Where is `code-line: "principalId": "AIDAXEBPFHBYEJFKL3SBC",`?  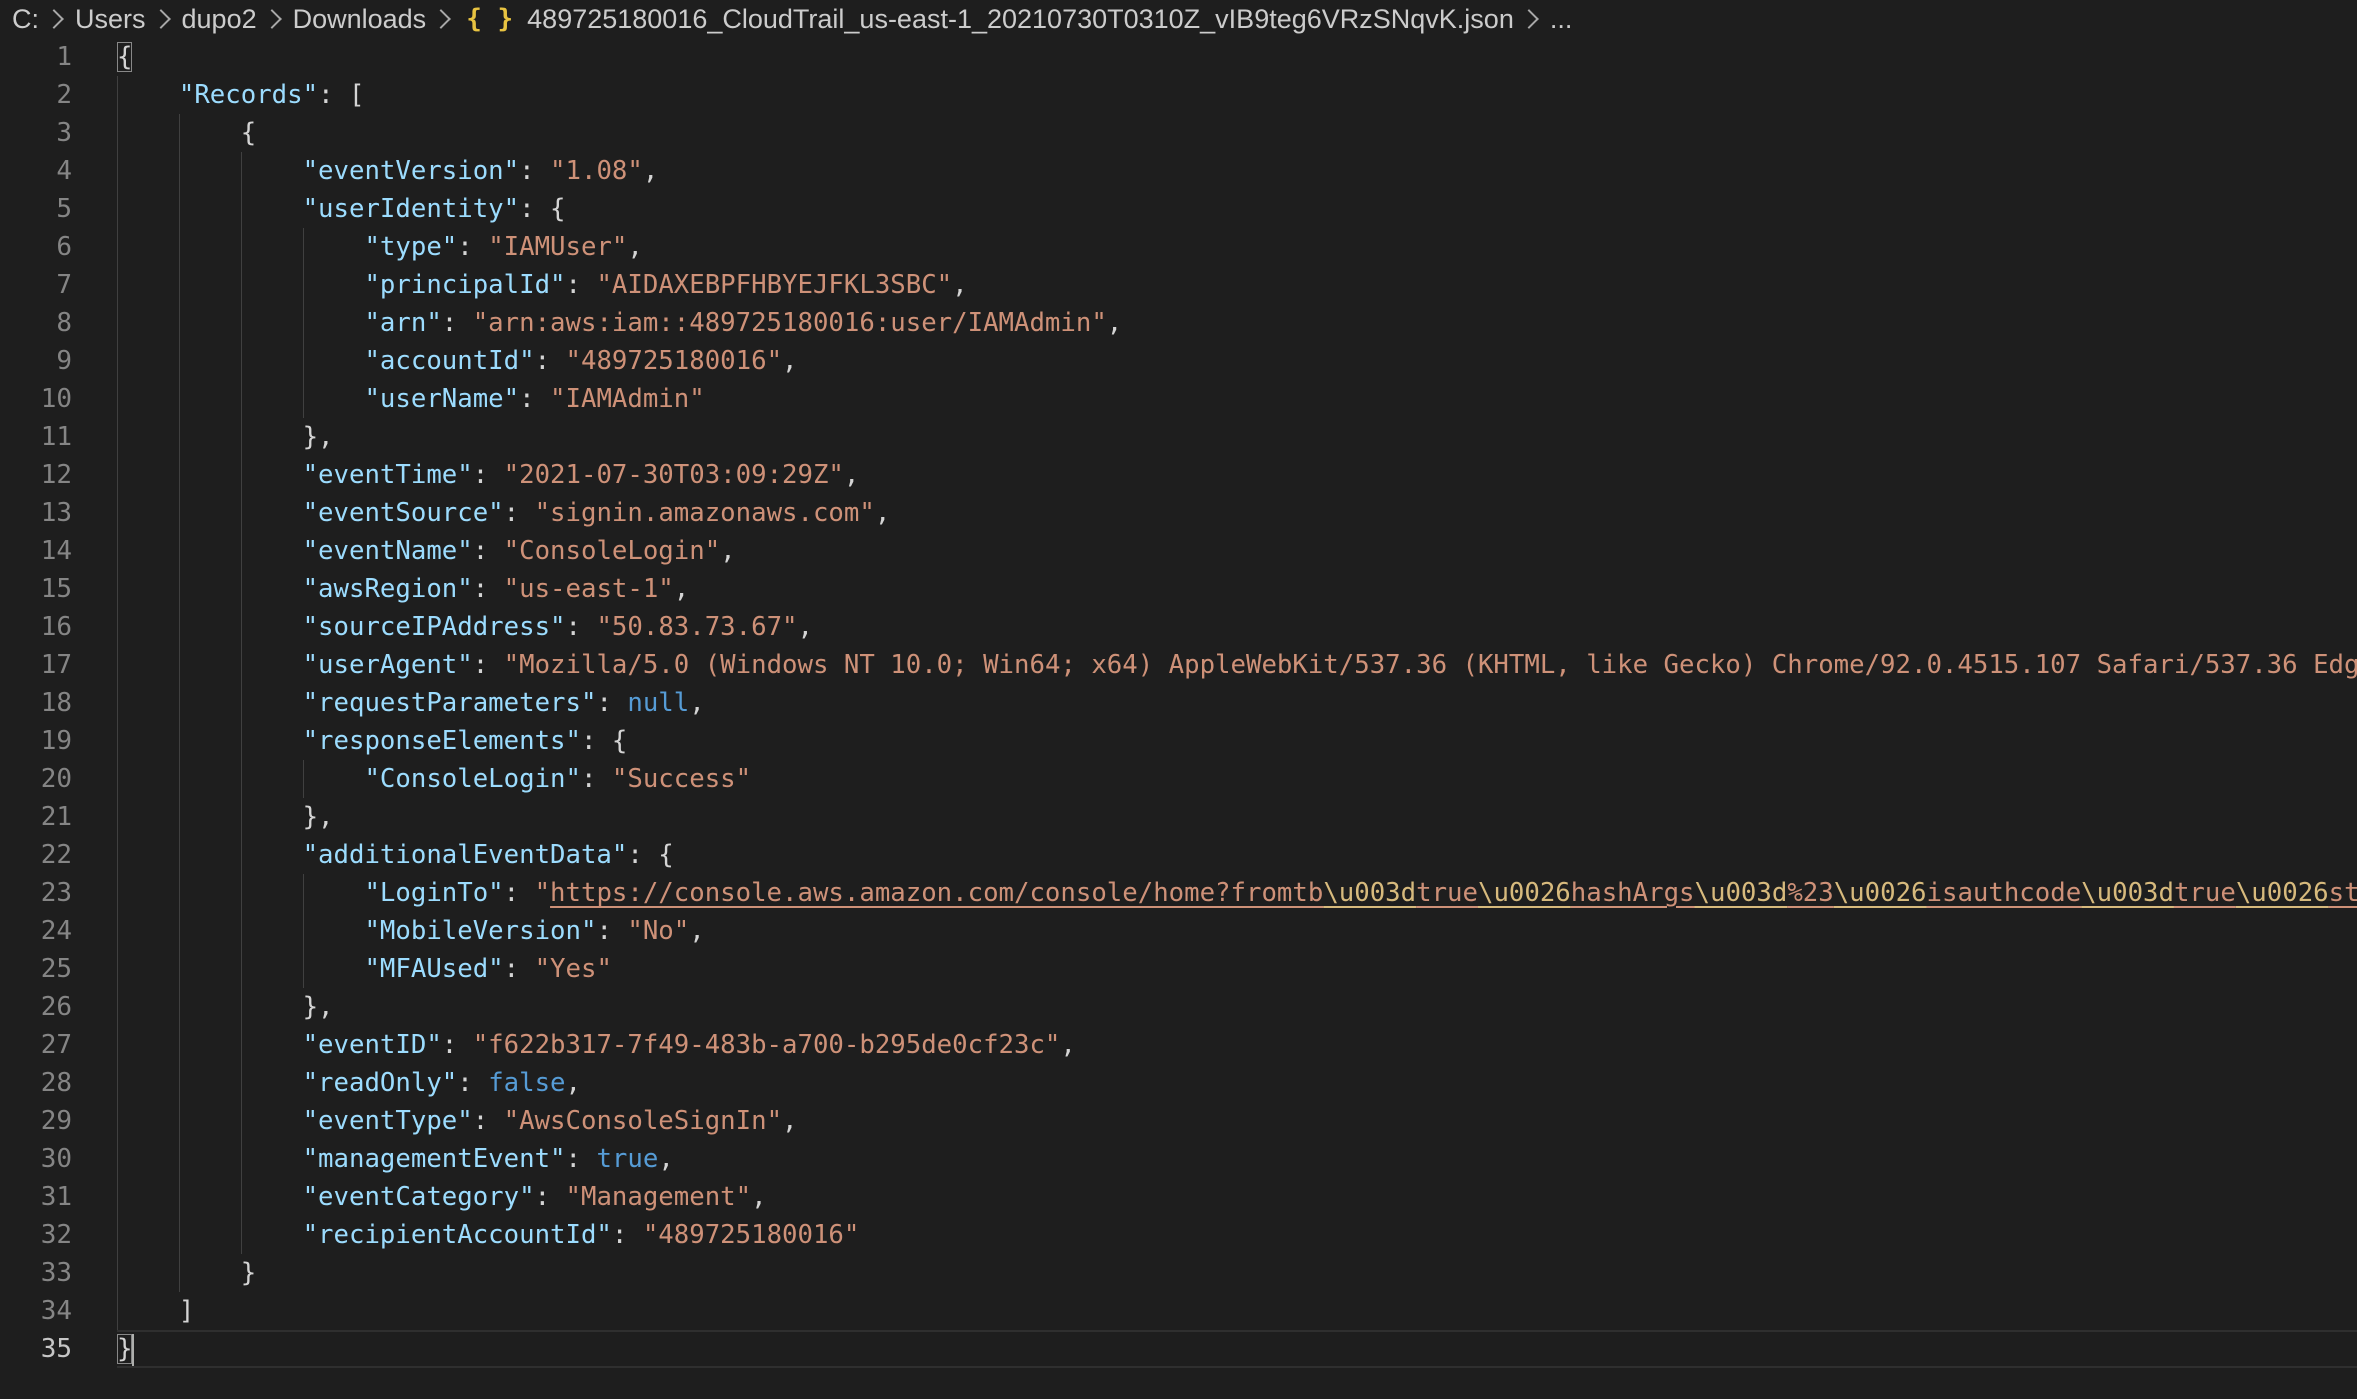
code-line: "principalId": "AIDAXEBPFHBYEJFKL3SBC", is located at coordinates (1237, 285).